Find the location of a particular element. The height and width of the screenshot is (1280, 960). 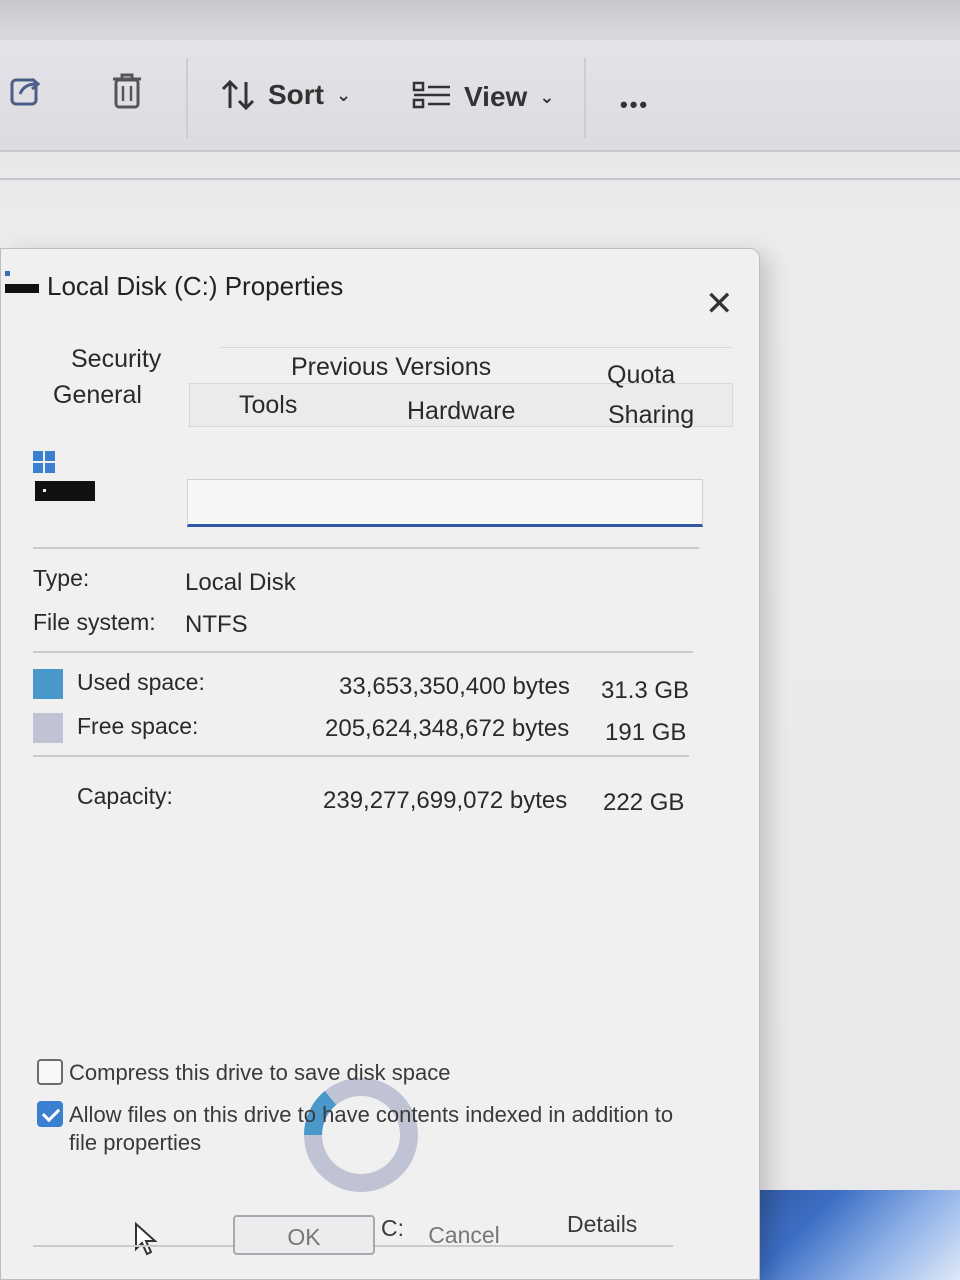

tab-quota: Quota is located at coordinates (641, 375).